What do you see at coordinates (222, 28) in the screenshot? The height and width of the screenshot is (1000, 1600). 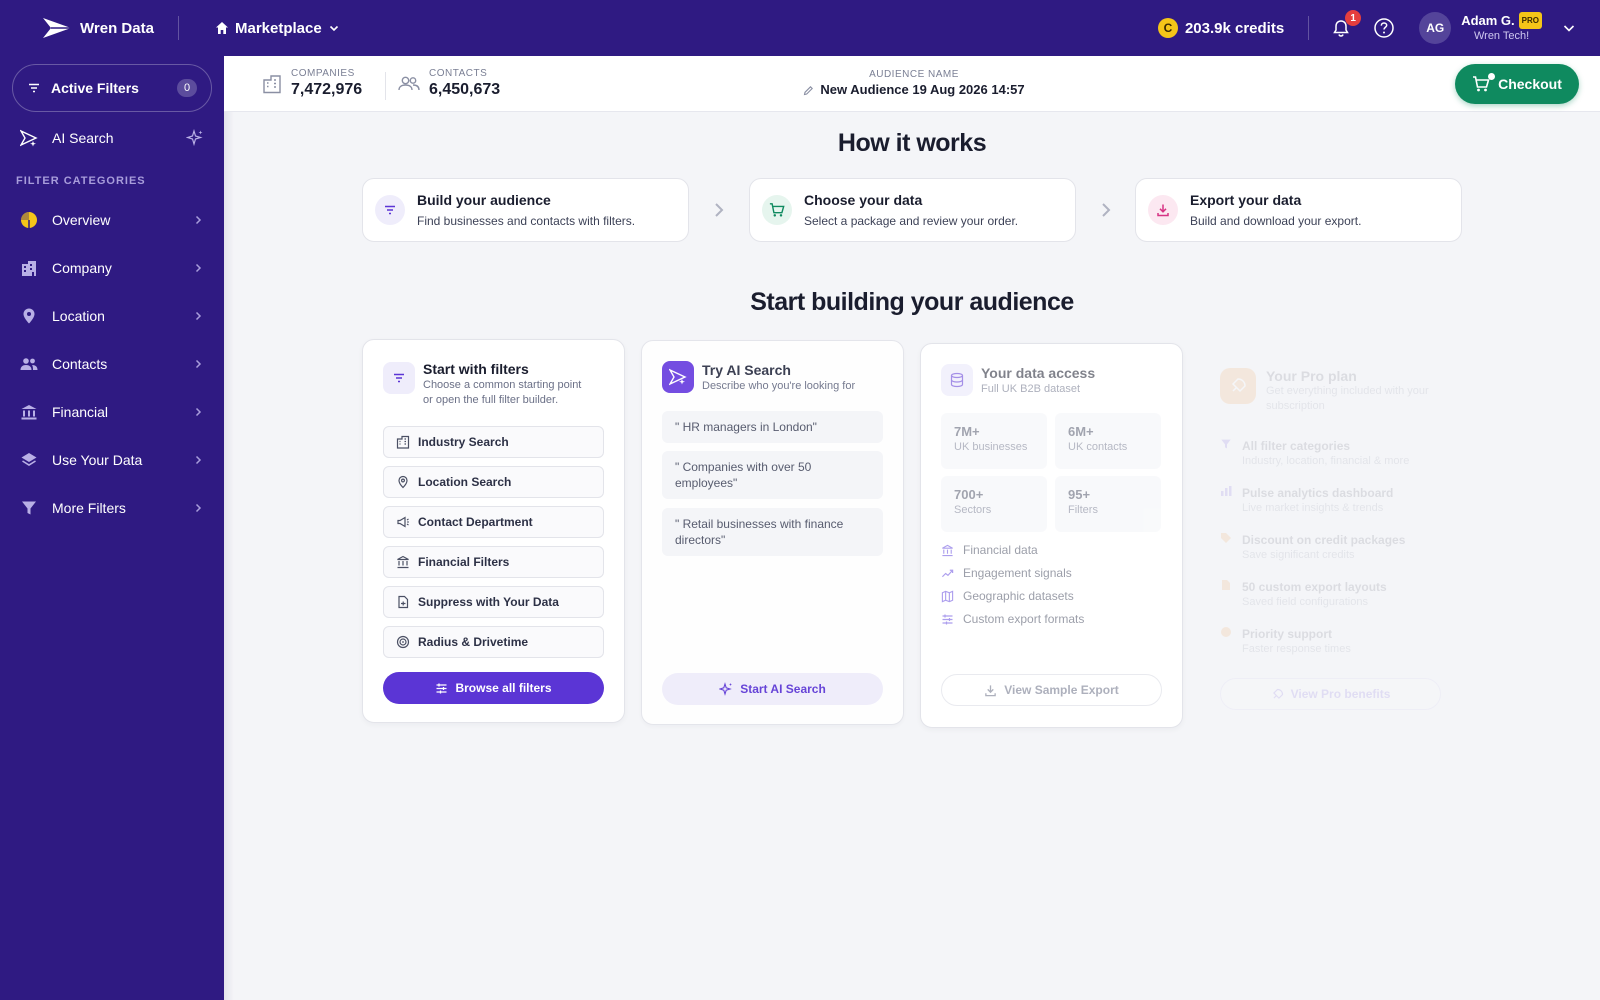 I see `home-icon` at bounding box center [222, 28].